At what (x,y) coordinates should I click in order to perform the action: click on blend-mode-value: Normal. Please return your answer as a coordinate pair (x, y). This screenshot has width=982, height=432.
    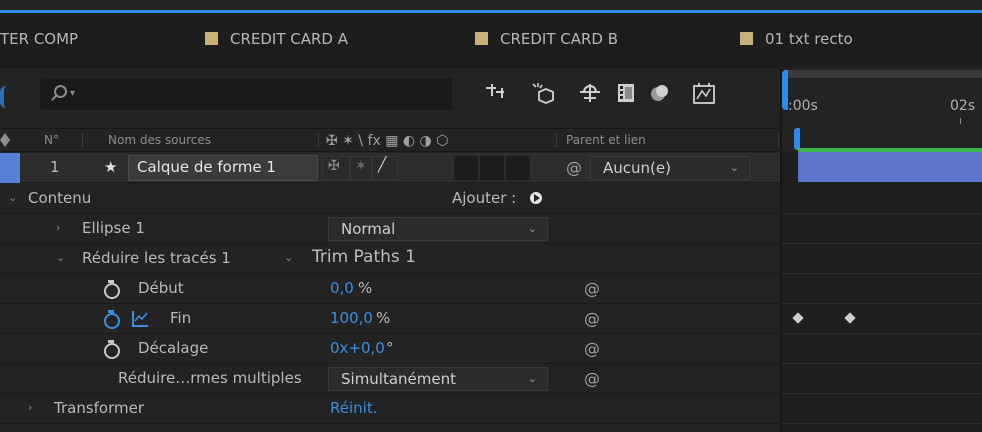
    Looking at the image, I should click on (368, 229).